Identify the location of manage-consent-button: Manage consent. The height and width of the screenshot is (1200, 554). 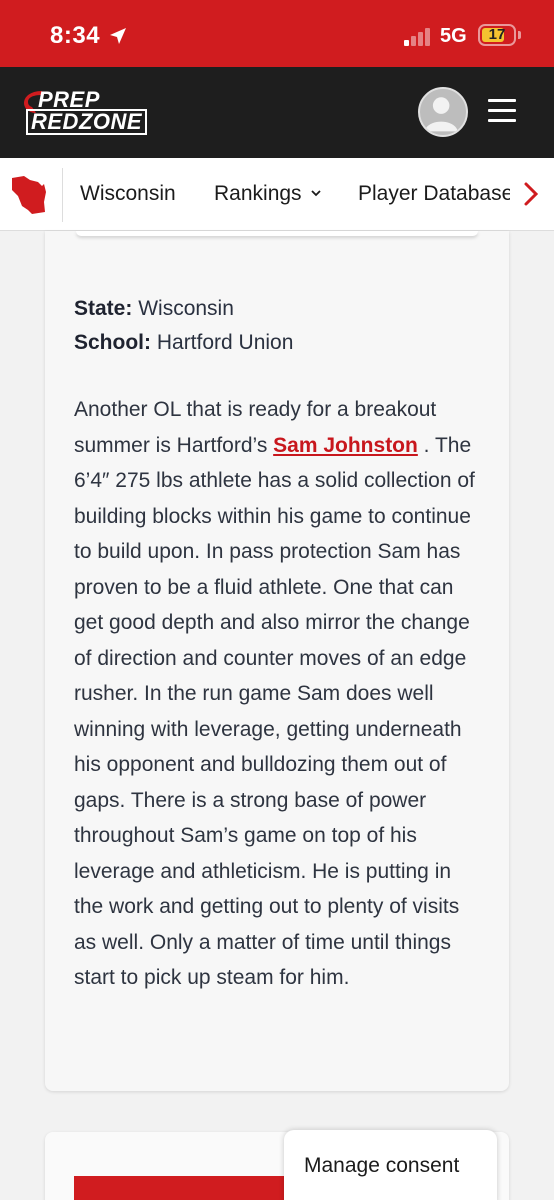
(390, 1165).